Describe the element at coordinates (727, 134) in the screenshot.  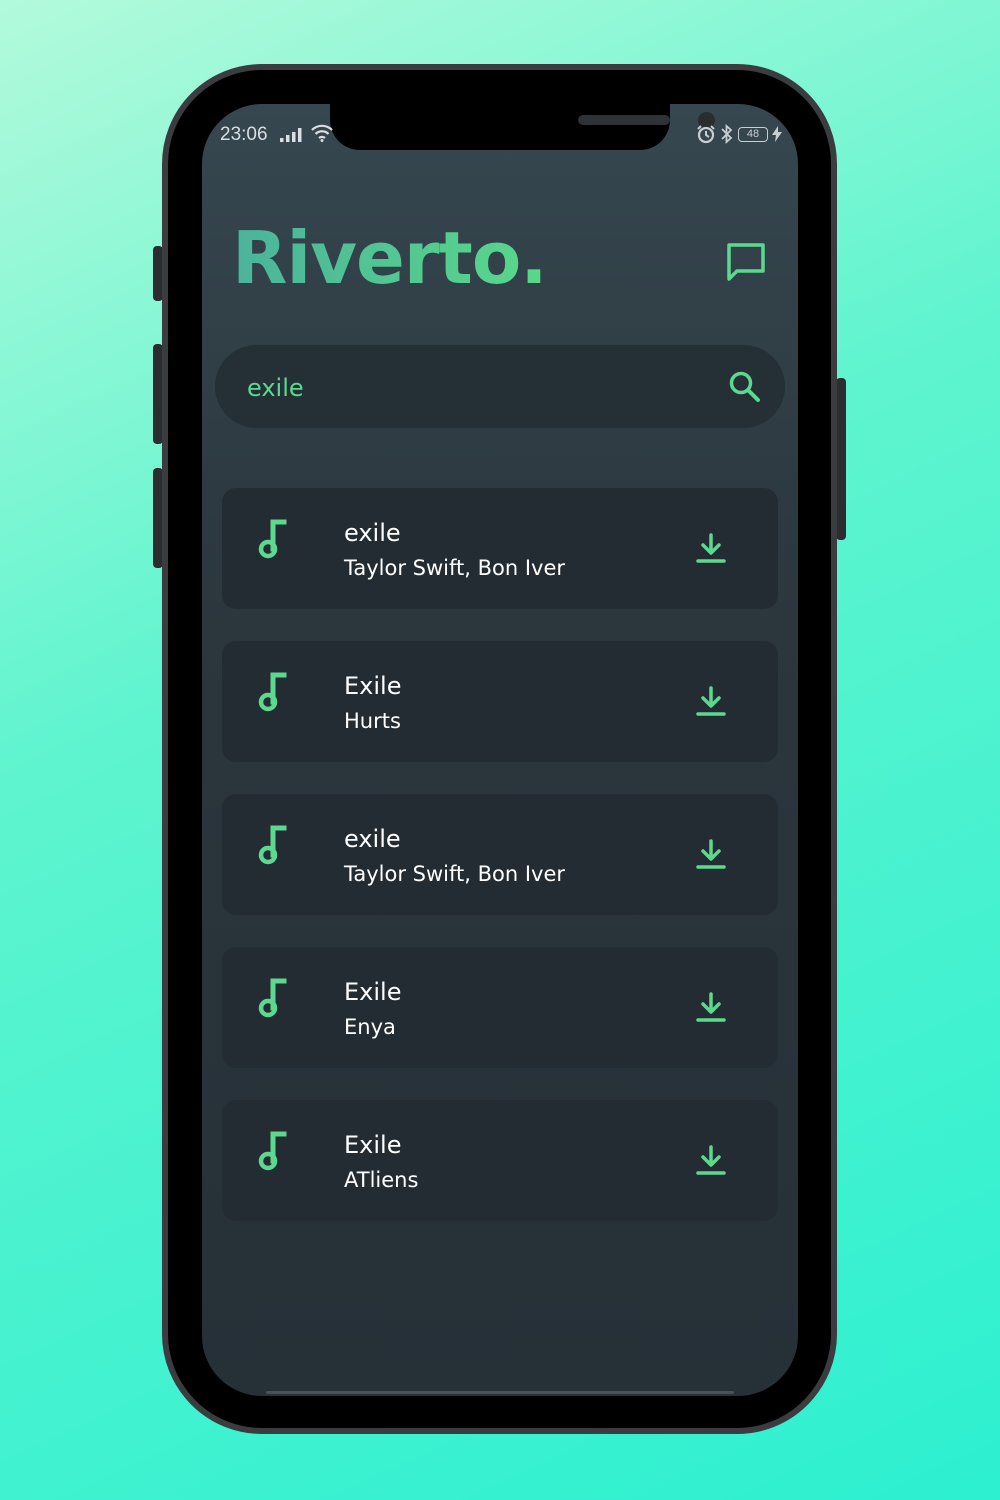
I see `bluetooth-icon` at that location.